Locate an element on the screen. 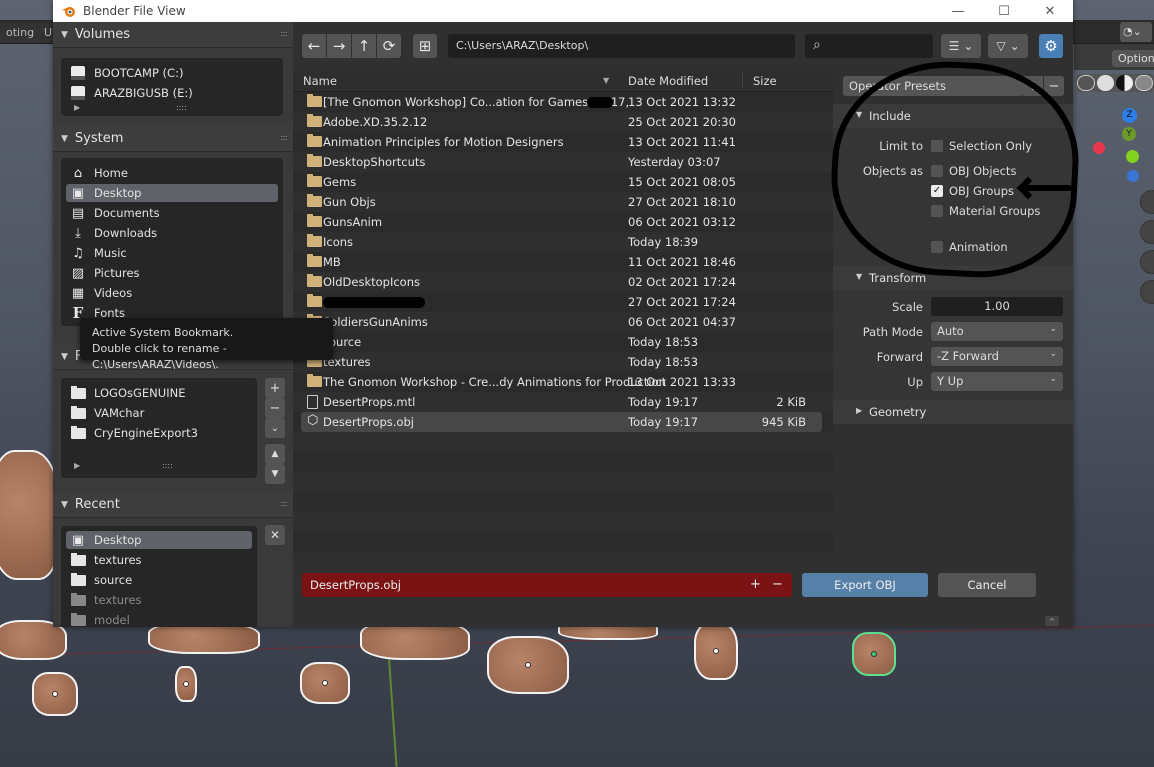 This screenshot has width=1154, height=767. folder-row: source Today 18:53 is located at coordinates (563, 342).